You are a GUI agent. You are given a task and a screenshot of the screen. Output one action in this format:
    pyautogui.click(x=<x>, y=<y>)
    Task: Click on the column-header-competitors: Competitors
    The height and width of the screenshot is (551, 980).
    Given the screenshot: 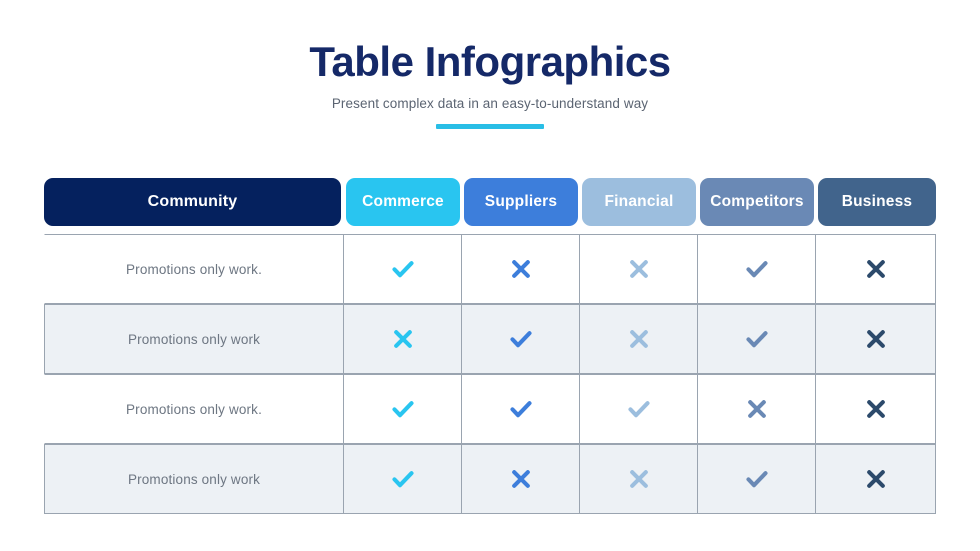 What is the action you would take?
    pyautogui.click(x=757, y=202)
    